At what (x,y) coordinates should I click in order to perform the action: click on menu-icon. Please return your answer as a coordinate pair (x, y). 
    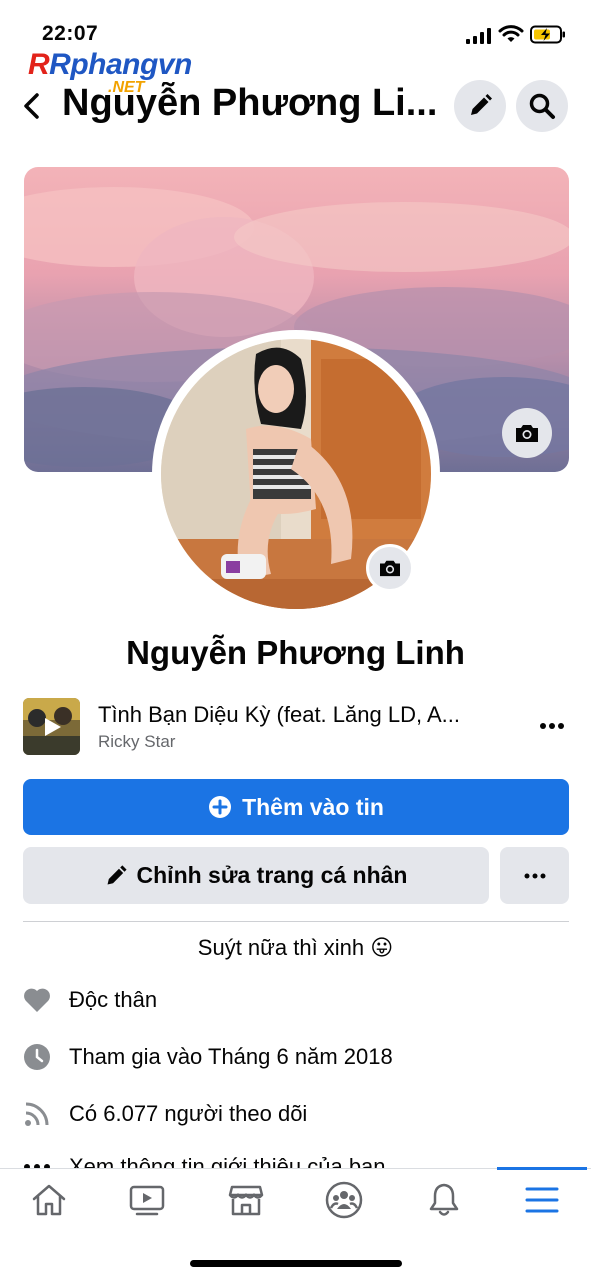
    Looking at the image, I should click on (542, 1200).